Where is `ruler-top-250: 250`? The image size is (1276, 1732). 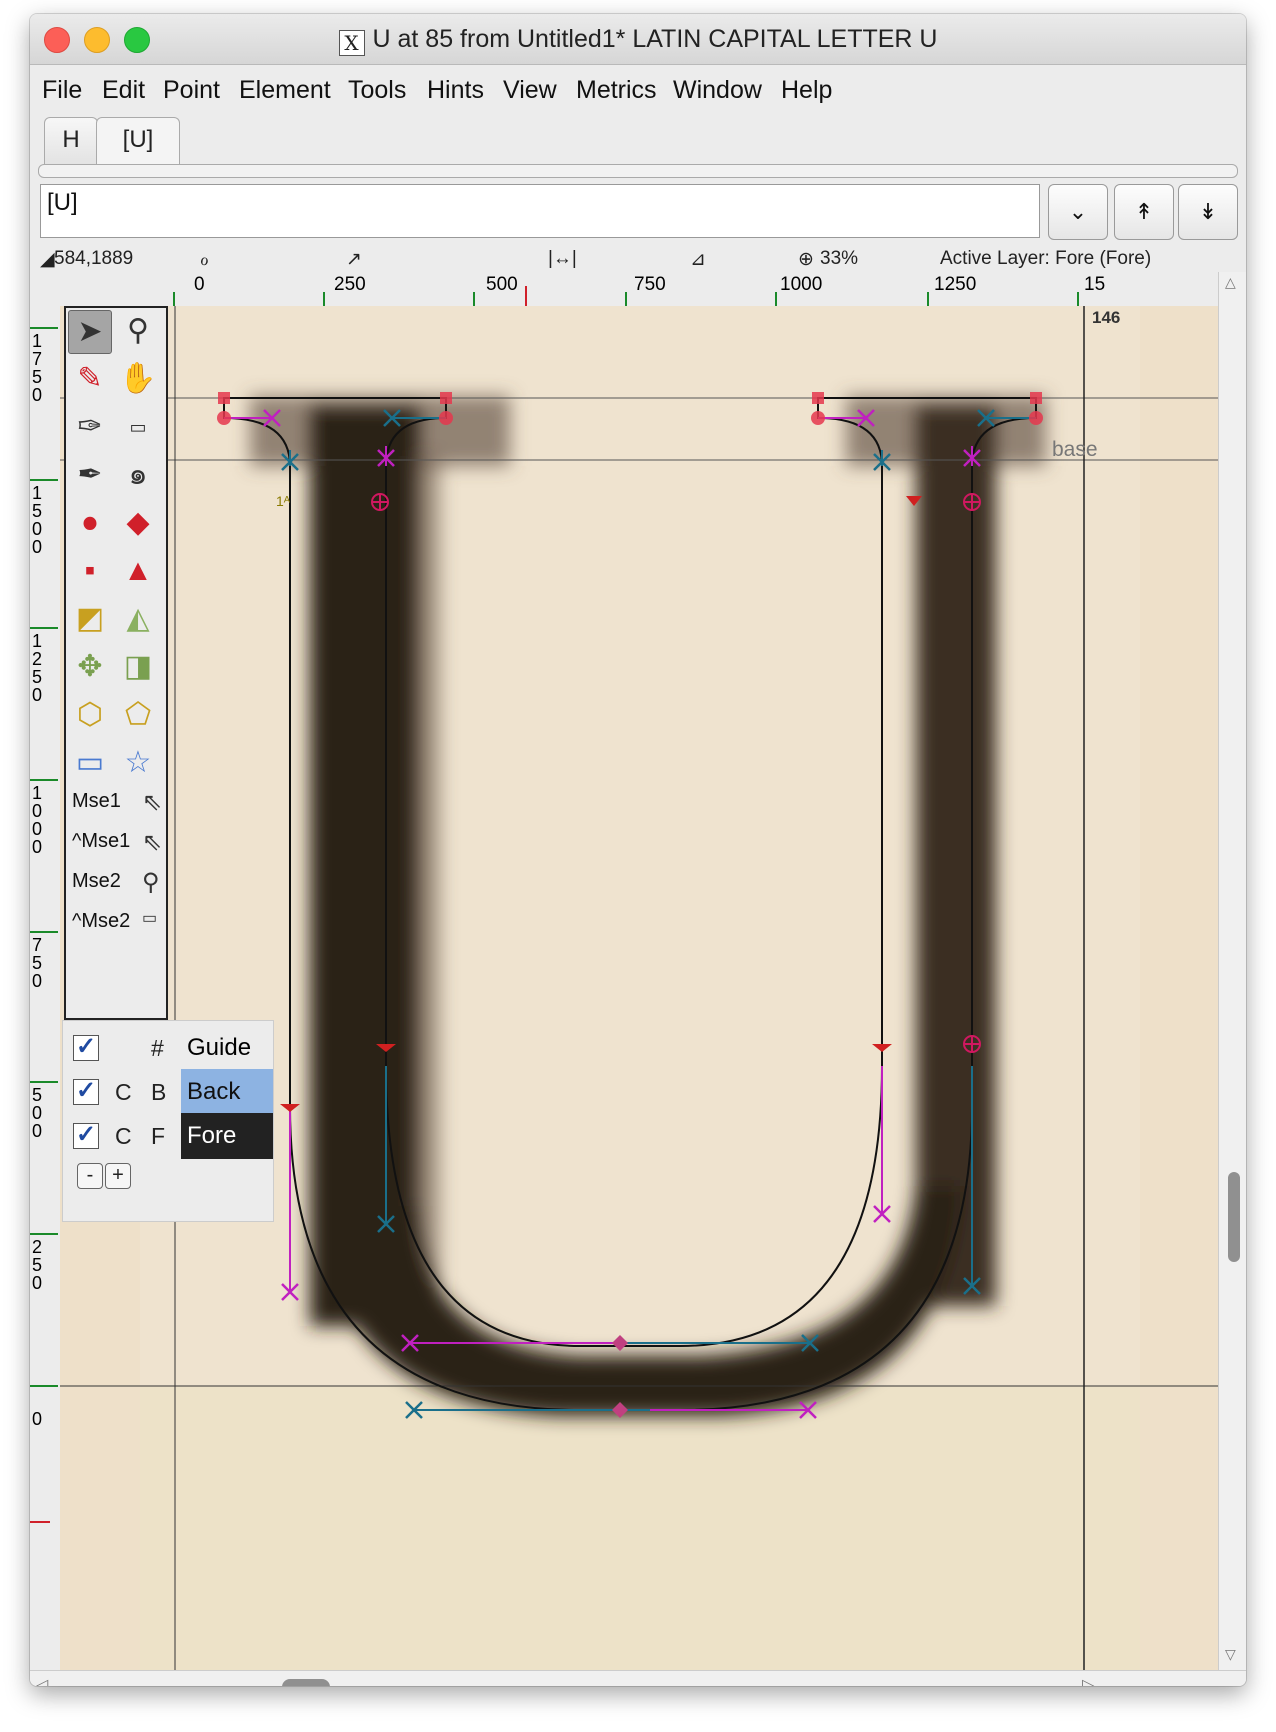 ruler-top-250: 250 is located at coordinates (350, 284).